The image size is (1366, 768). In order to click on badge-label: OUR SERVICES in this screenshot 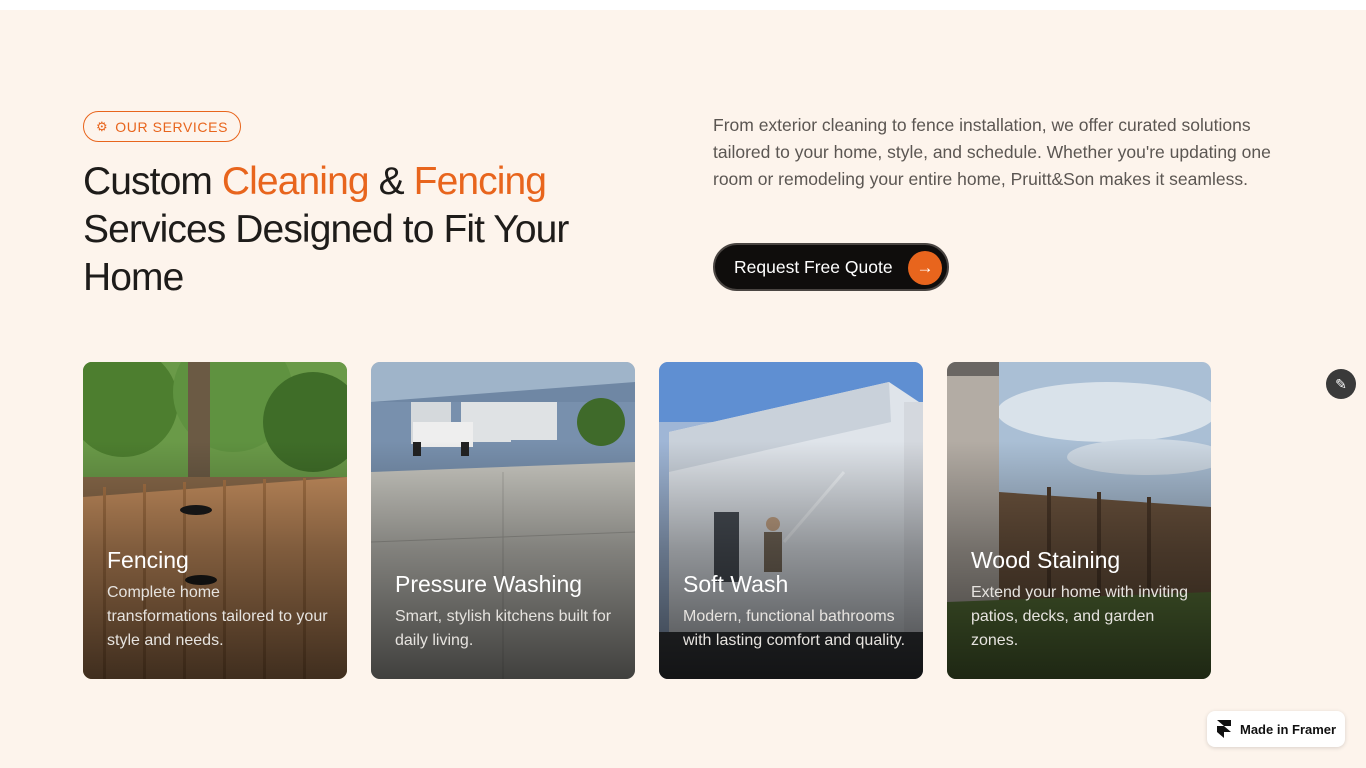, I will do `click(172, 126)`.